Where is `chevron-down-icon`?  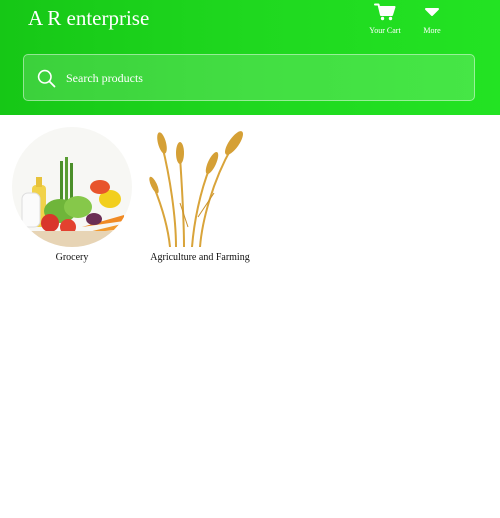 chevron-down-icon is located at coordinates (432, 12).